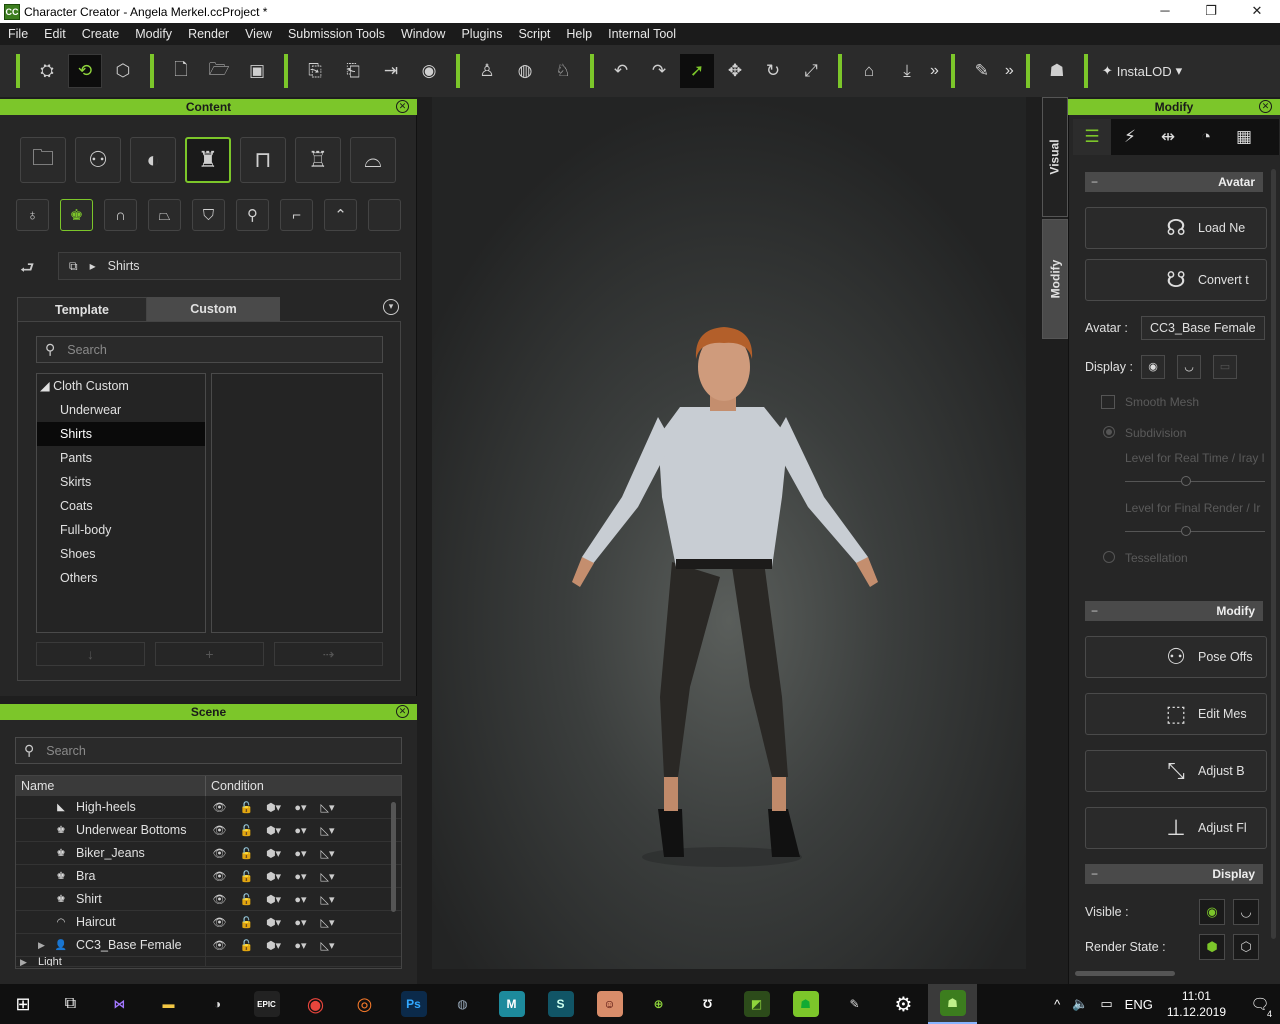  What do you see at coordinates (121, 386) in the screenshot?
I see `tree-root: ◢ Cloth Custom` at bounding box center [121, 386].